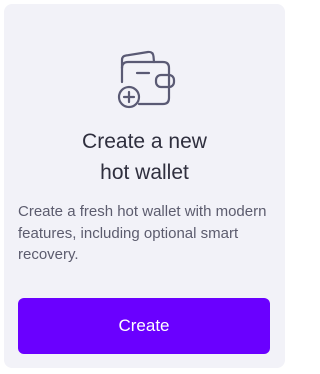 Image resolution: width=320 pixels, height=374 pixels. Describe the element at coordinates (146, 80) in the screenshot. I see `wallet-add-icon` at that location.